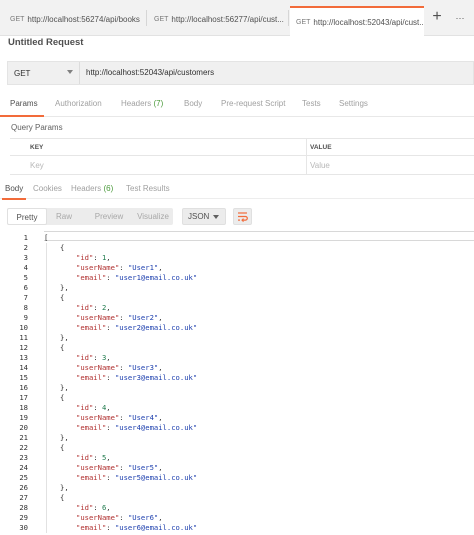 The image size is (474, 535). I want to click on code-text: "email": "user3@email.co.uk", so click(137, 377).